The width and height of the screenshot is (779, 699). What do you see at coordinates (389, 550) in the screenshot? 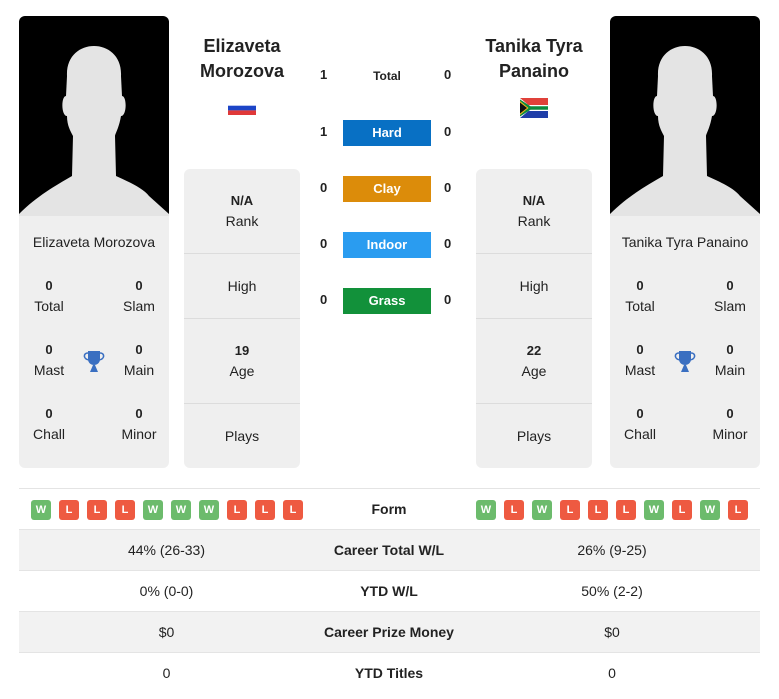
I see `row-label: Career Total W/L` at bounding box center [389, 550].